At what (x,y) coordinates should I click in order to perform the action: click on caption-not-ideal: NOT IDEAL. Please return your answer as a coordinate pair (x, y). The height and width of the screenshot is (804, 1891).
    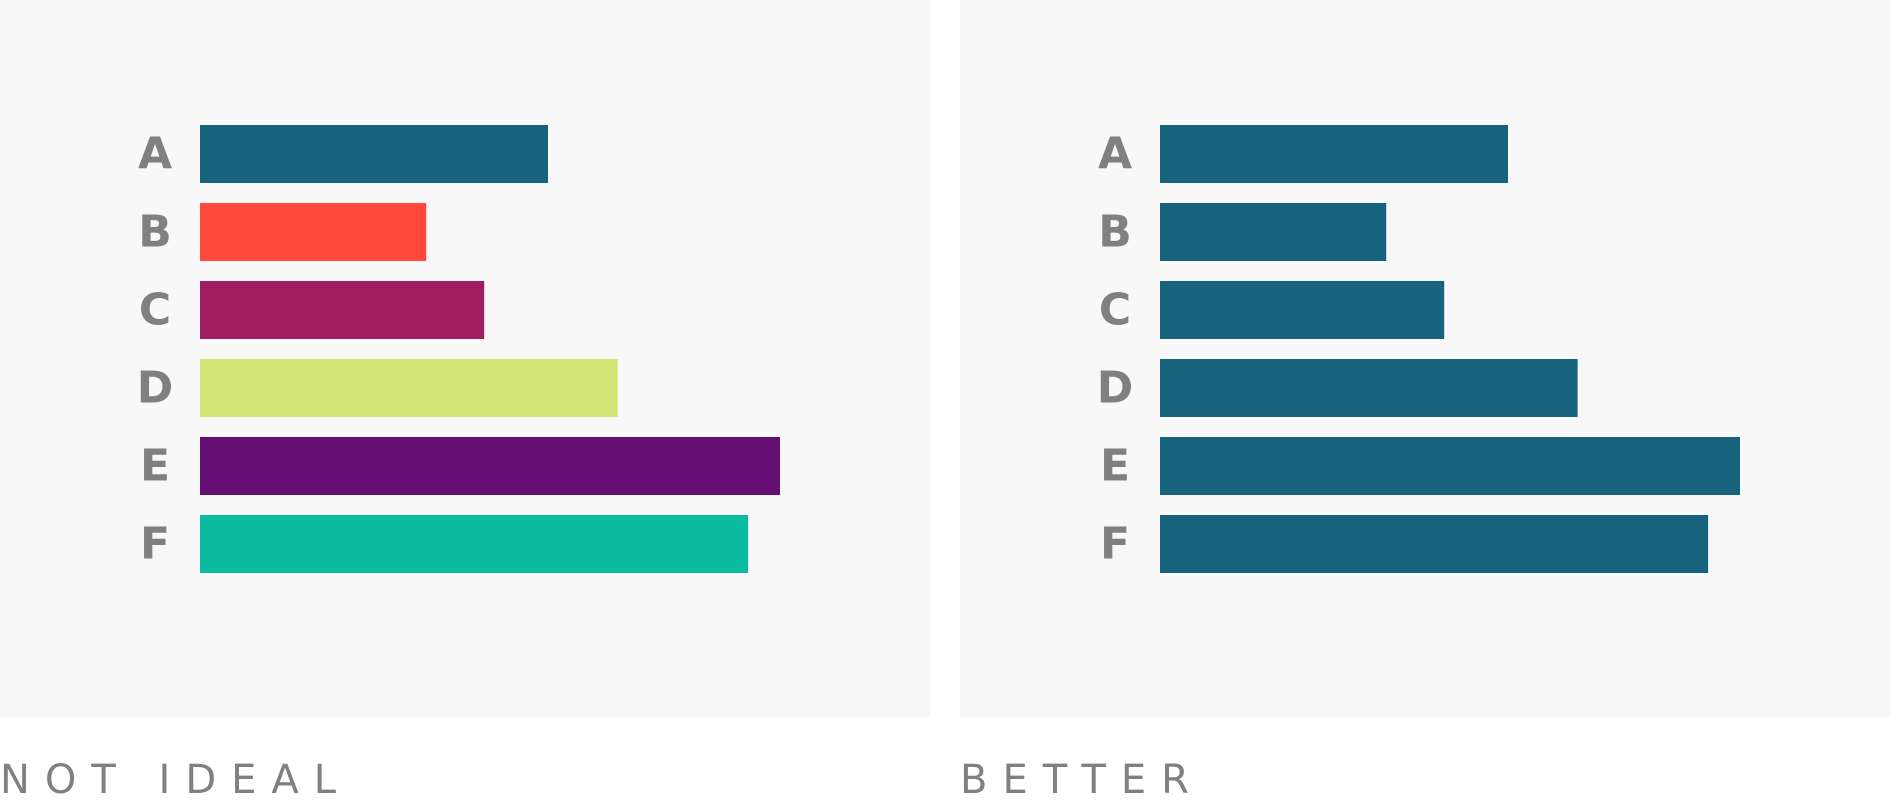
    Looking at the image, I should click on (175, 780).